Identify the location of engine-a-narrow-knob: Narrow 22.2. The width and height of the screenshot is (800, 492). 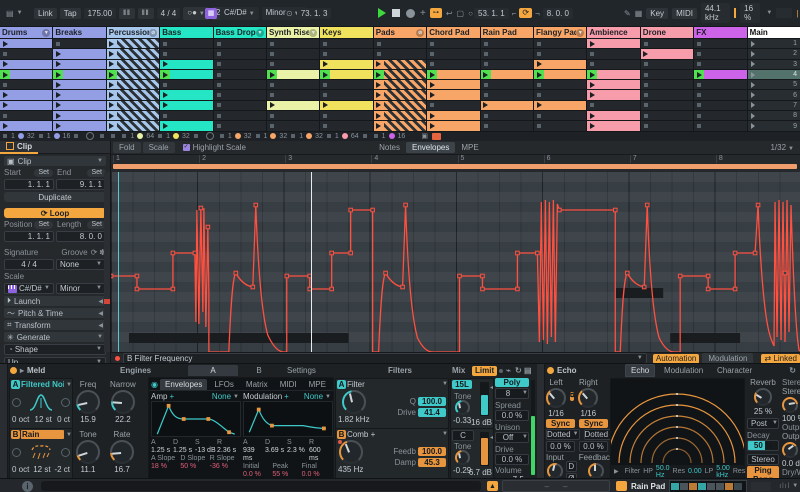
(123, 402).